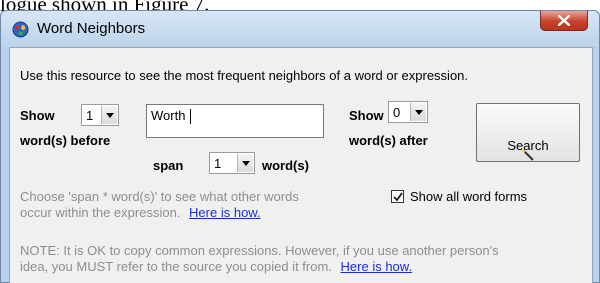 Image resolution: width=600 pixels, height=283 pixels. I want to click on words-before-label: word(s) before, so click(65, 140).